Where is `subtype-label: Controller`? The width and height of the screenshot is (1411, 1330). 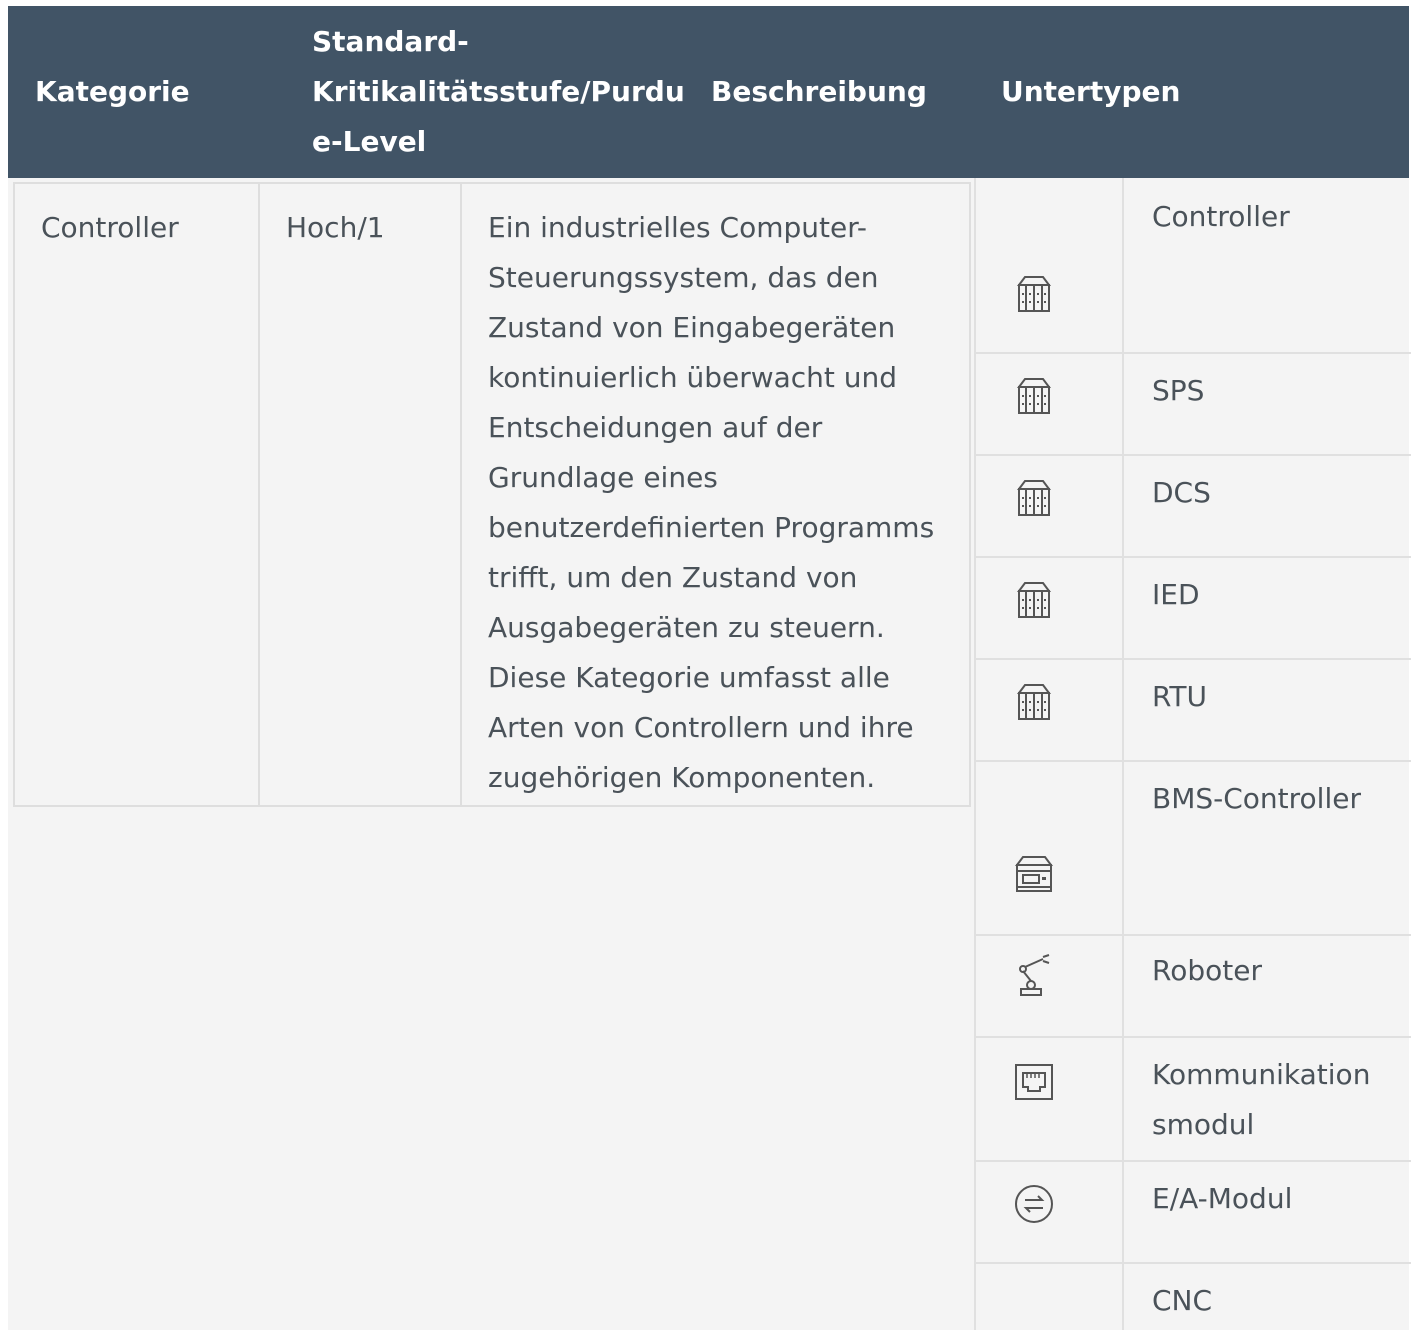
subtype-label: Controller is located at coordinates (1266, 210).